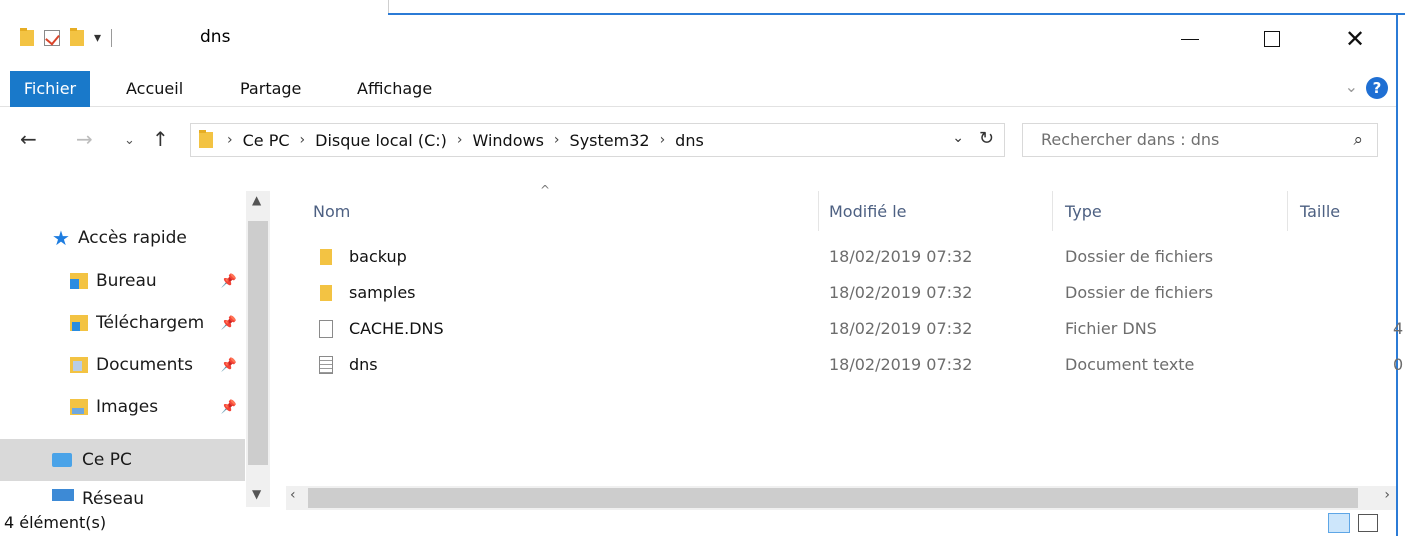  Describe the element at coordinates (1398, 364) in the screenshot. I see `file-size-clipped: 0` at that location.